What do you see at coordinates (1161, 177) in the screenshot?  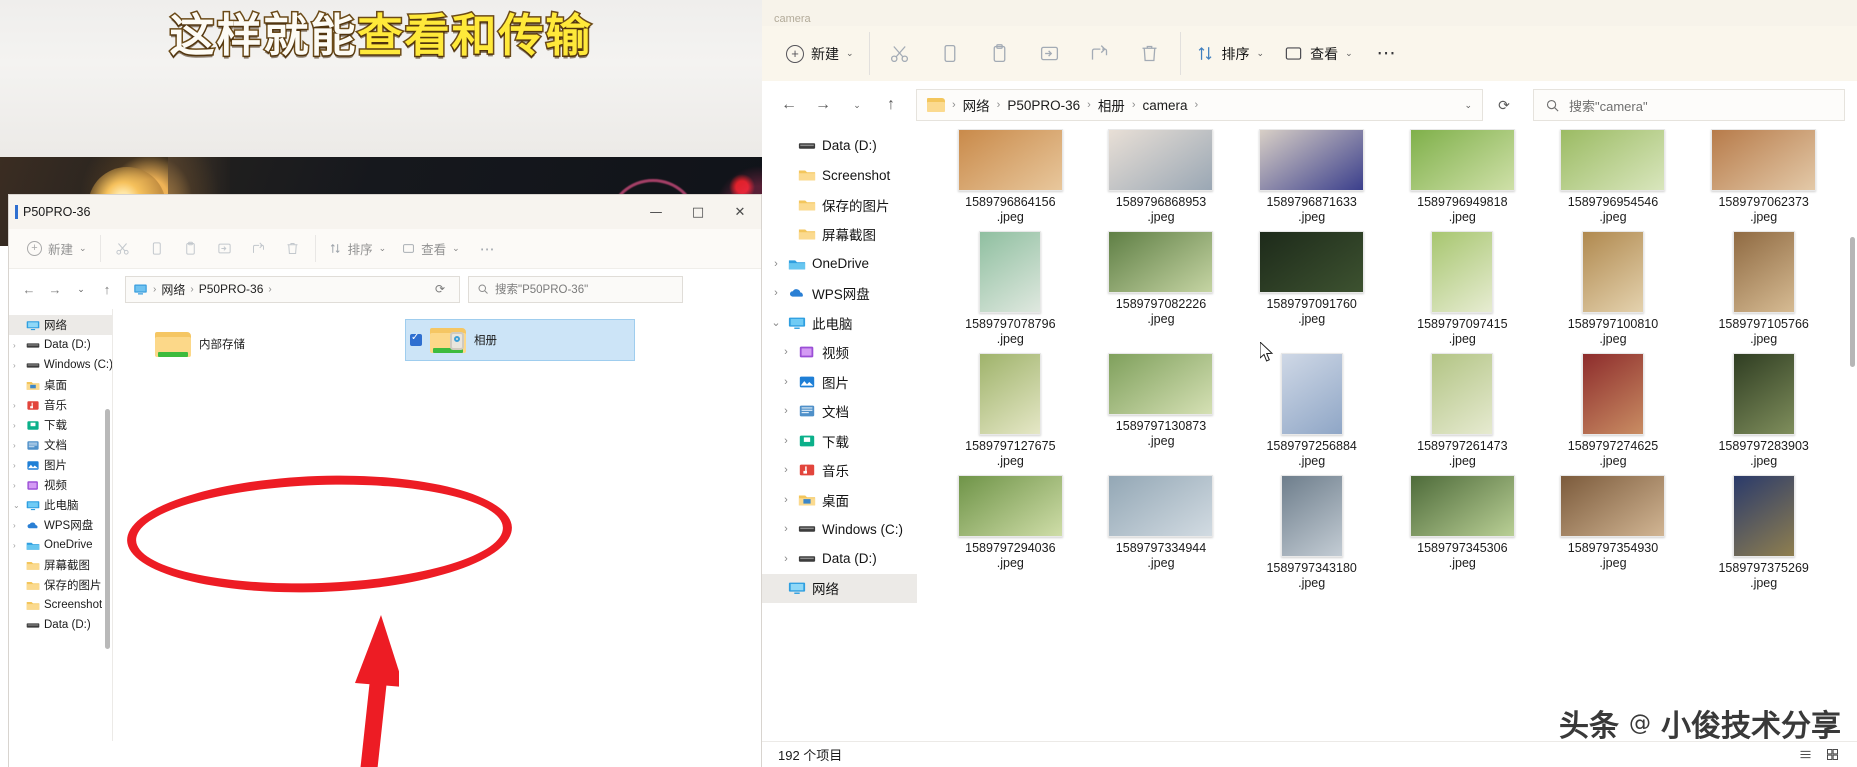 I see `file-tile: 1589796868953 .jpeg` at bounding box center [1161, 177].